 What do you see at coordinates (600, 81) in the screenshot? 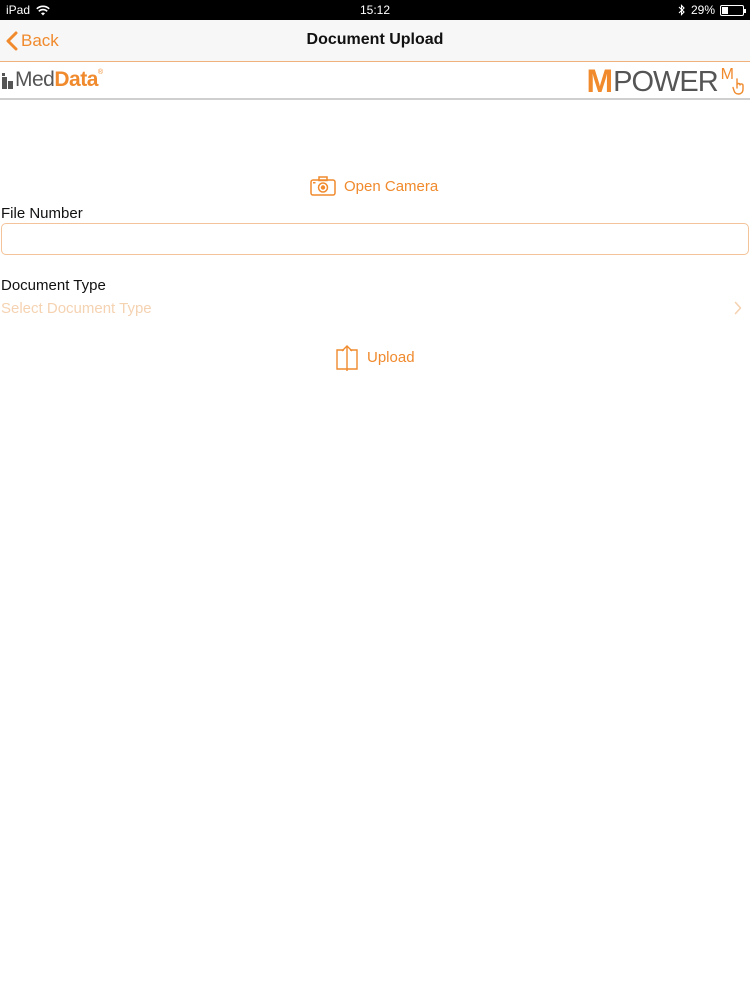
I see `mpower-logo-m: M` at bounding box center [600, 81].